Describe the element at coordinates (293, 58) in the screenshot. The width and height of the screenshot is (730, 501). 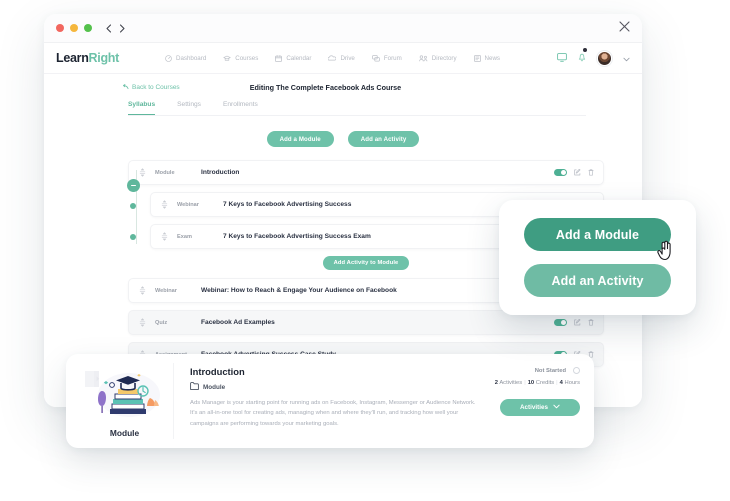
I see `nav-item-calendar: Calendar` at that location.